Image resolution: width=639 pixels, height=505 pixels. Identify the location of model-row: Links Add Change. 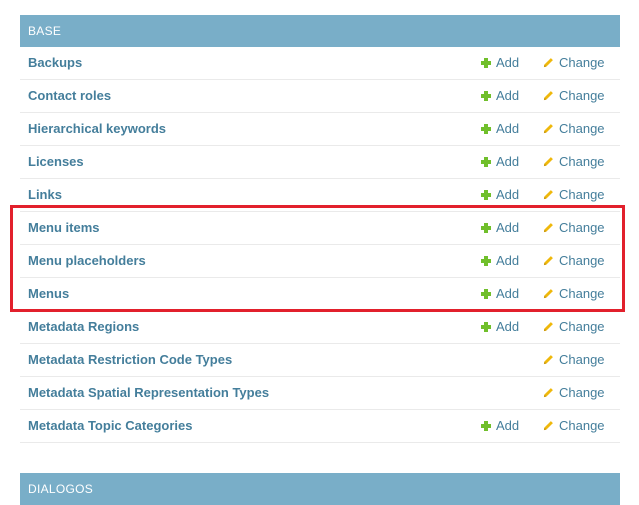
(320, 195).